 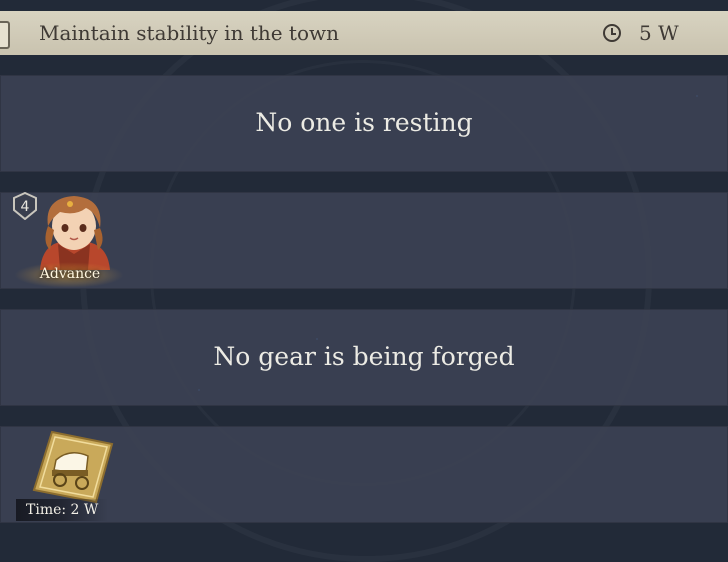 I want to click on objective-title: Maintain stability in the town, so click(x=189, y=33).